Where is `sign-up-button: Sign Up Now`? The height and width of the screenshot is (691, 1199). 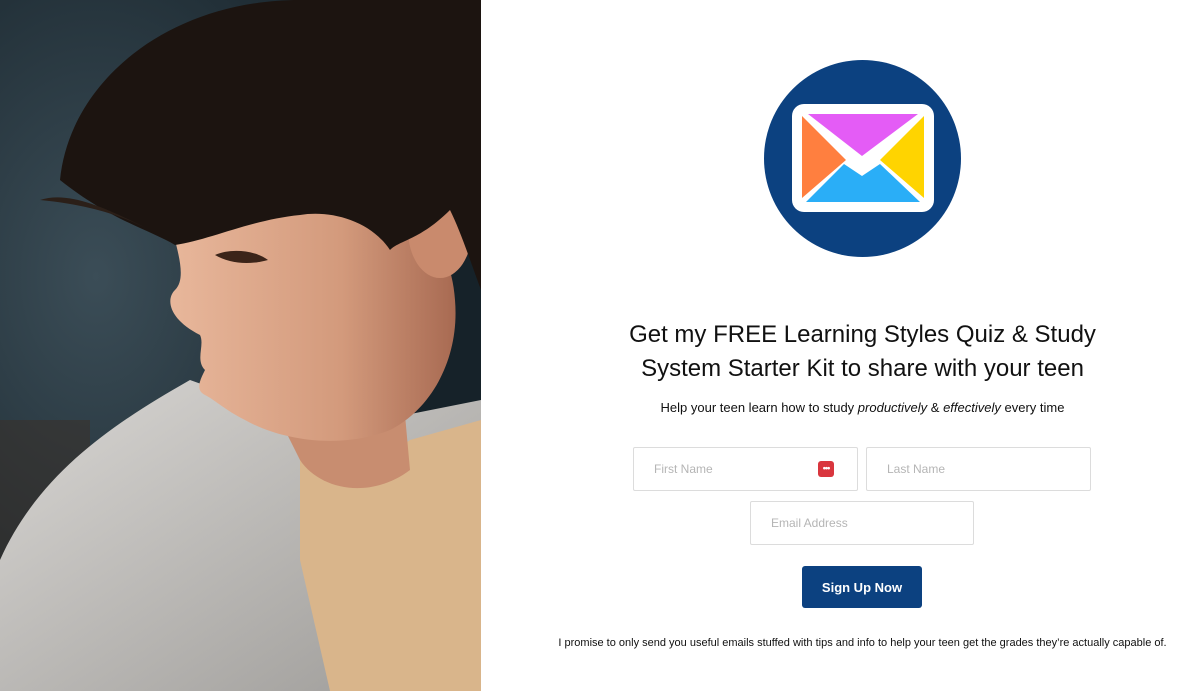
sign-up-button: Sign Up Now is located at coordinates (862, 587).